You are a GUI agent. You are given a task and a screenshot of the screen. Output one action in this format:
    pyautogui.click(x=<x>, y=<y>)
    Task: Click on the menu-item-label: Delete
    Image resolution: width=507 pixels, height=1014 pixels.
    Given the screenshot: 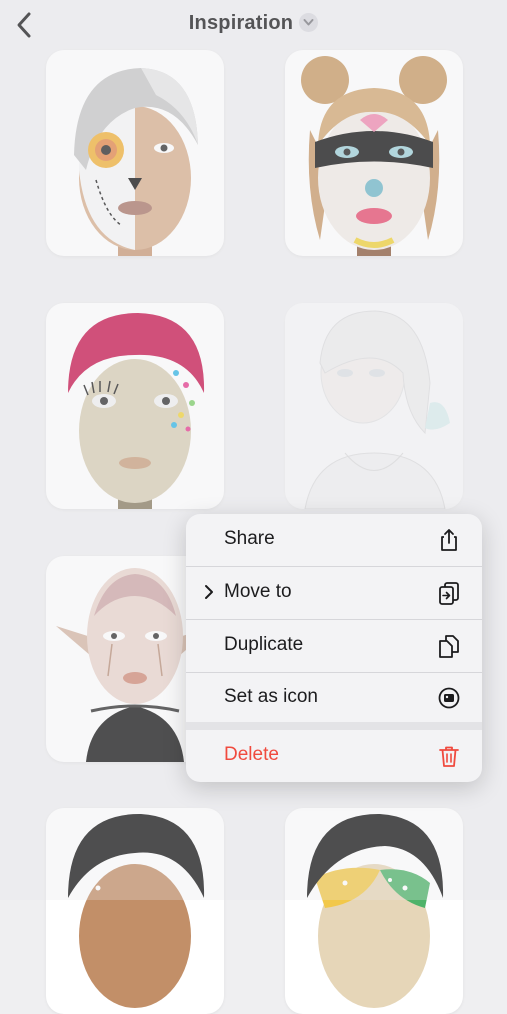 What is the action you would take?
    pyautogui.click(x=251, y=754)
    